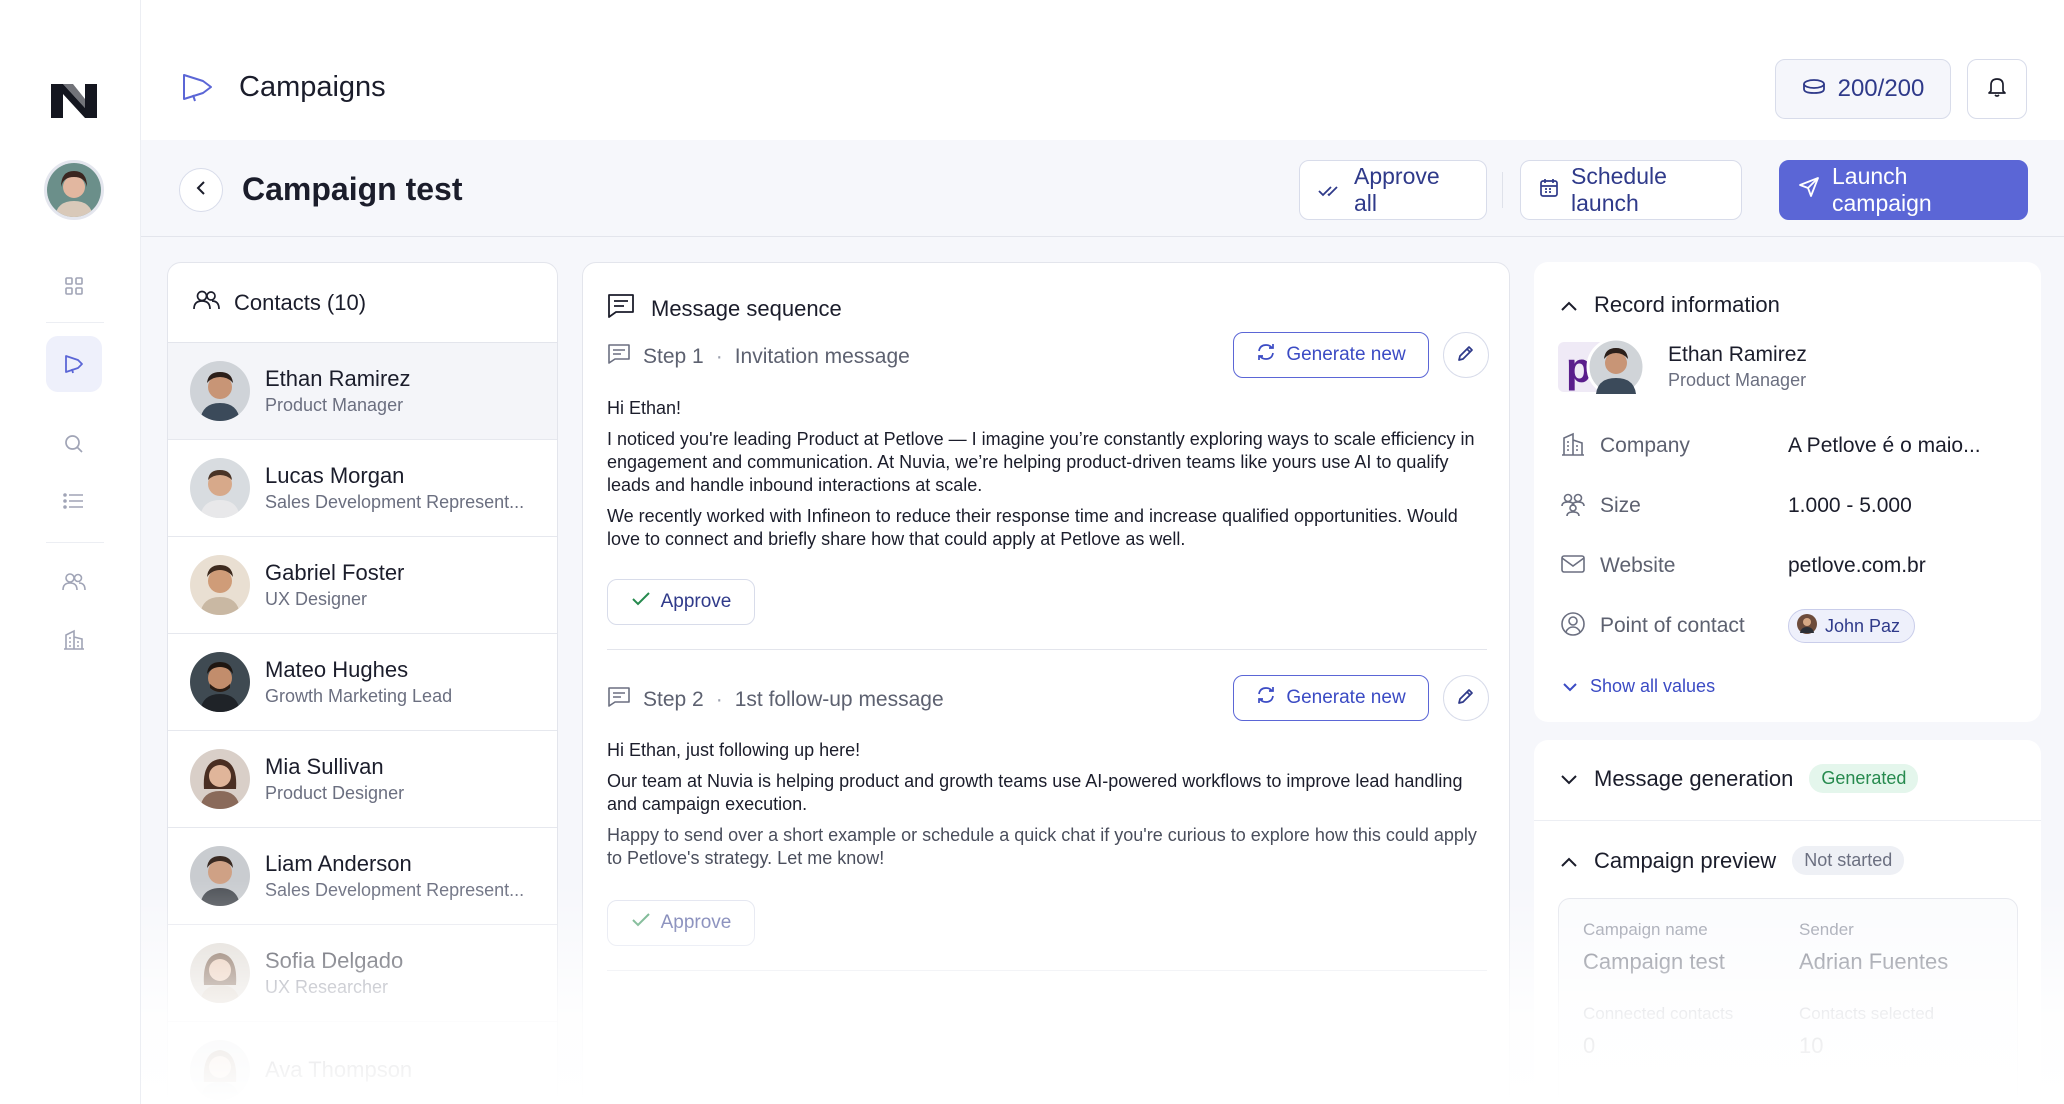 This screenshot has height=1104, width=2064. Describe the element at coordinates (1670, 305) in the screenshot. I see `record-information-header: Record information` at that location.